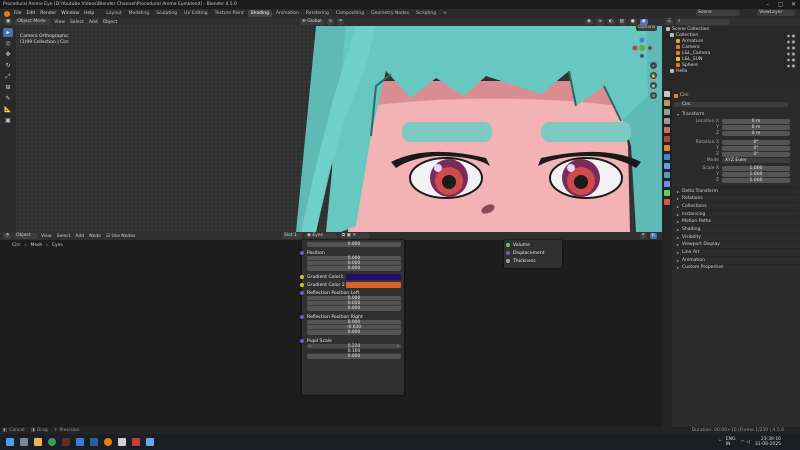  What do you see at coordinates (330, 22) in the screenshot?
I see `pivot-icon: ⊙` at bounding box center [330, 22].